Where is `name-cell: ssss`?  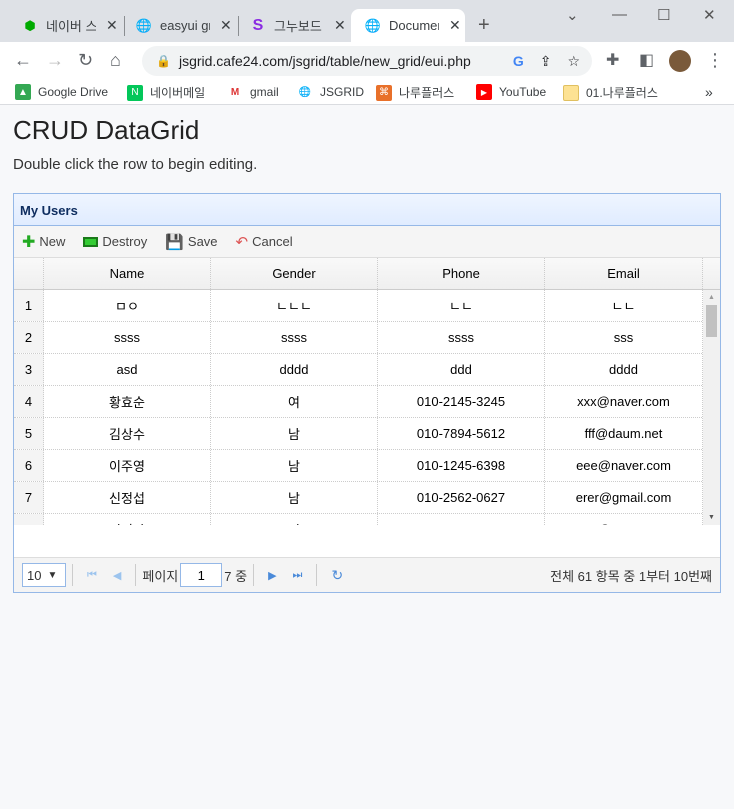
name-cell: ssss is located at coordinates (127, 337).